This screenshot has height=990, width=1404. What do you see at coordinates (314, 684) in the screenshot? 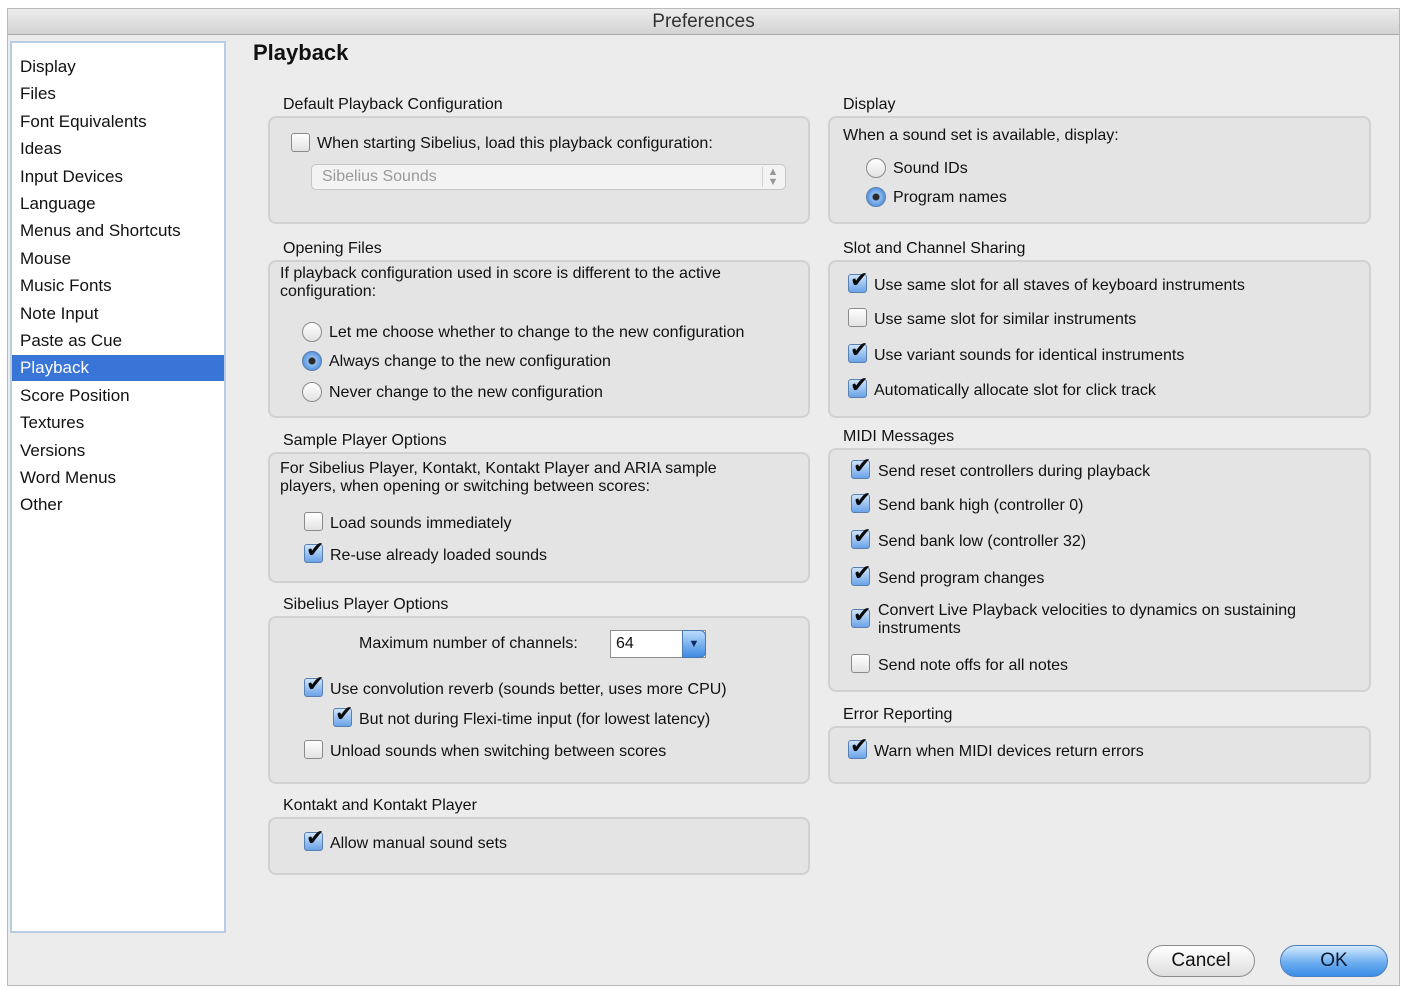
I see `convolution-reverb-checkbox` at bounding box center [314, 684].